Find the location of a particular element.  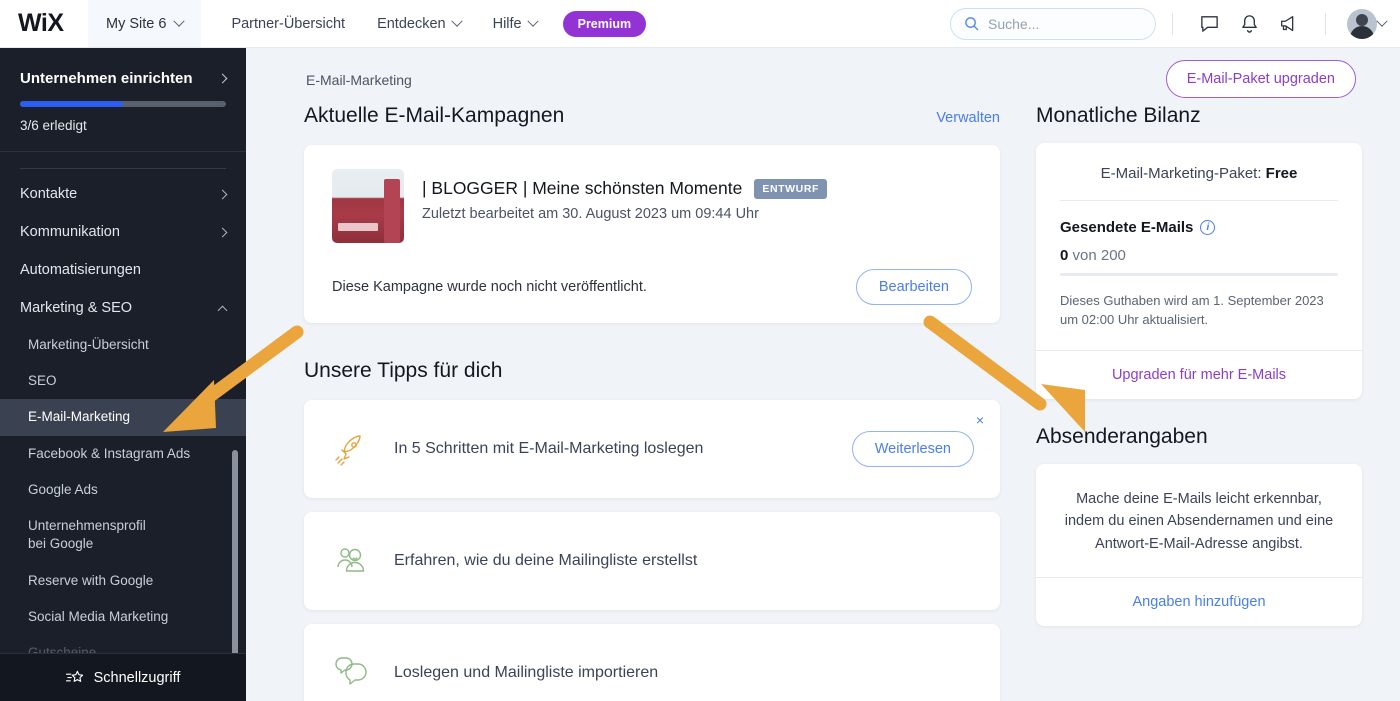

sidebar-item-marketing-seo: Marketing & SEO is located at coordinates (123, 308).